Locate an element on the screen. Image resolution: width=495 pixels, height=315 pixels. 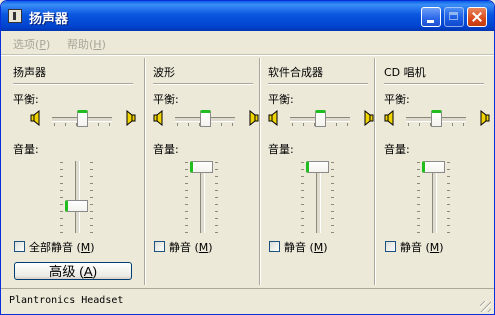
close-button is located at coordinates (477, 17).